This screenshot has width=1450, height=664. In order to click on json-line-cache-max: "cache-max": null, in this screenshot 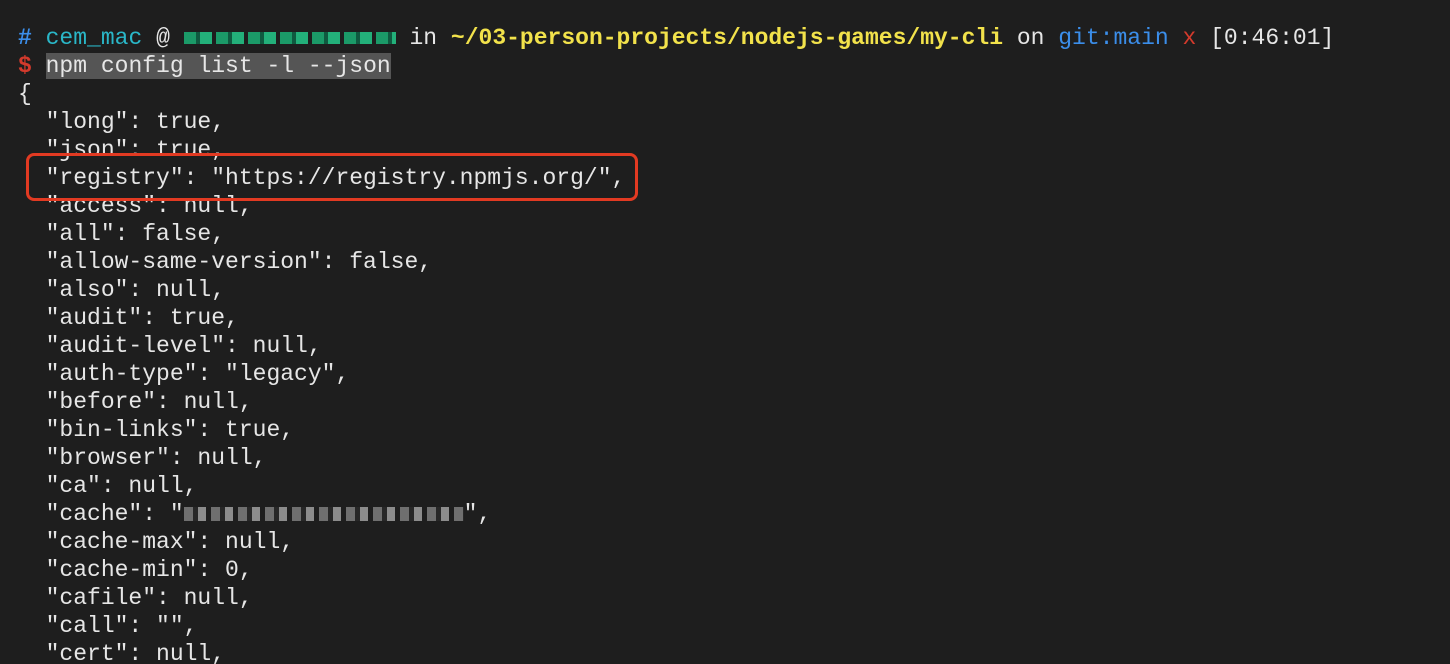, I will do `click(156, 542)`.